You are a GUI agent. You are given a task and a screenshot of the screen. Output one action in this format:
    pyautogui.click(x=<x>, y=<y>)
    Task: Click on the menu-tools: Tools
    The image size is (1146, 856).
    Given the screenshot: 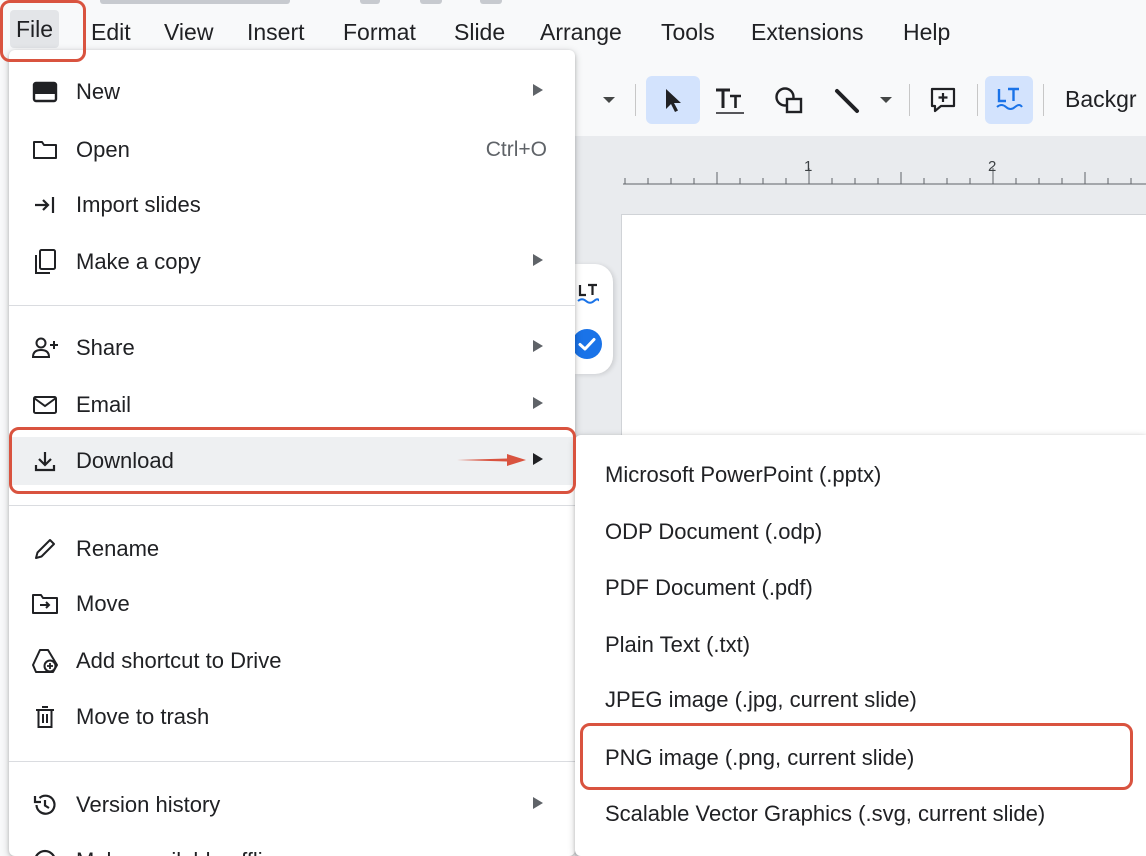 What is the action you would take?
    pyautogui.click(x=688, y=32)
    